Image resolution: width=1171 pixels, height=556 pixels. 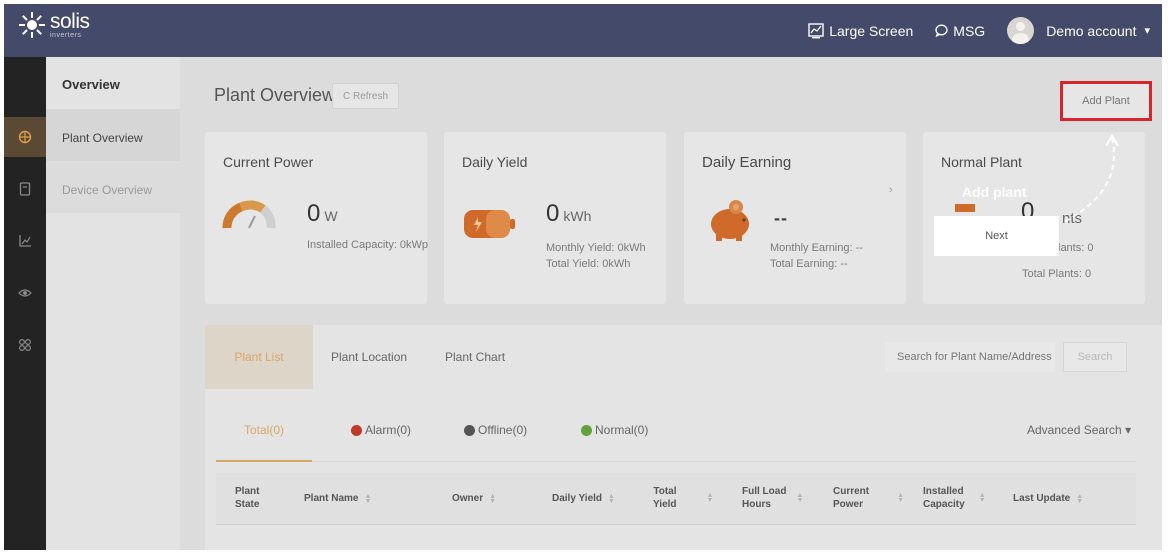 What do you see at coordinates (848, 504) in the screenshot?
I see `col-current-power-line2: Power` at bounding box center [848, 504].